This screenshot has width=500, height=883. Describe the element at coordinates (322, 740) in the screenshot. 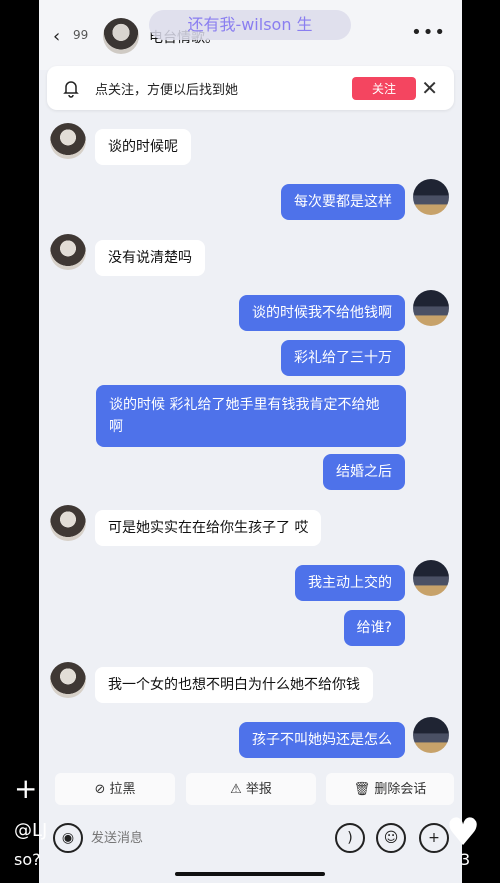

I see `message-bubble-sent: 孩子不叫她妈还是怎么` at that location.